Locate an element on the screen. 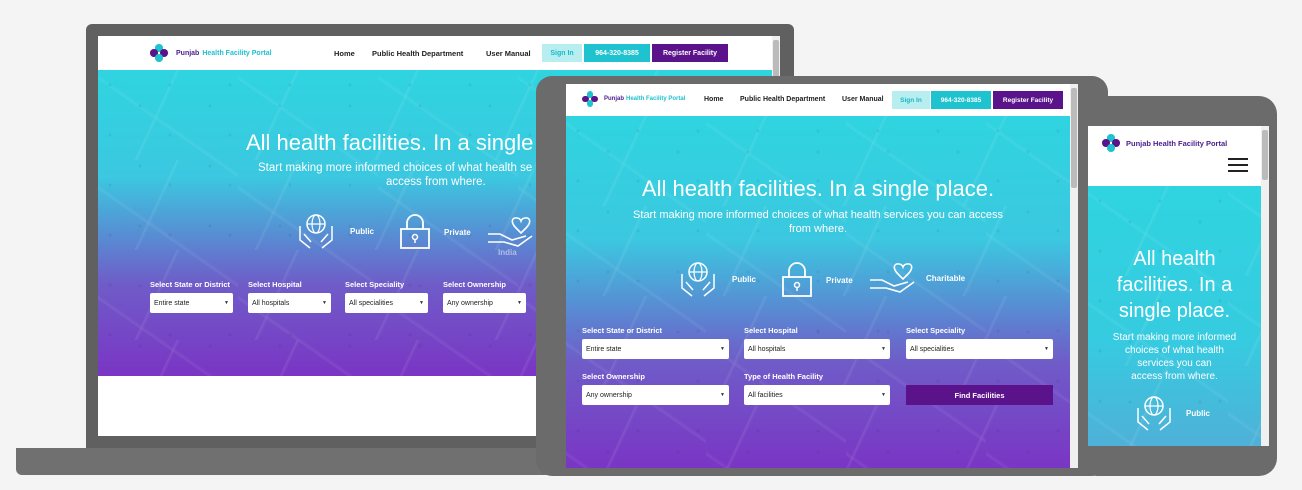  hero-title: All health facilities. In a single is located at coordinates (390, 142).